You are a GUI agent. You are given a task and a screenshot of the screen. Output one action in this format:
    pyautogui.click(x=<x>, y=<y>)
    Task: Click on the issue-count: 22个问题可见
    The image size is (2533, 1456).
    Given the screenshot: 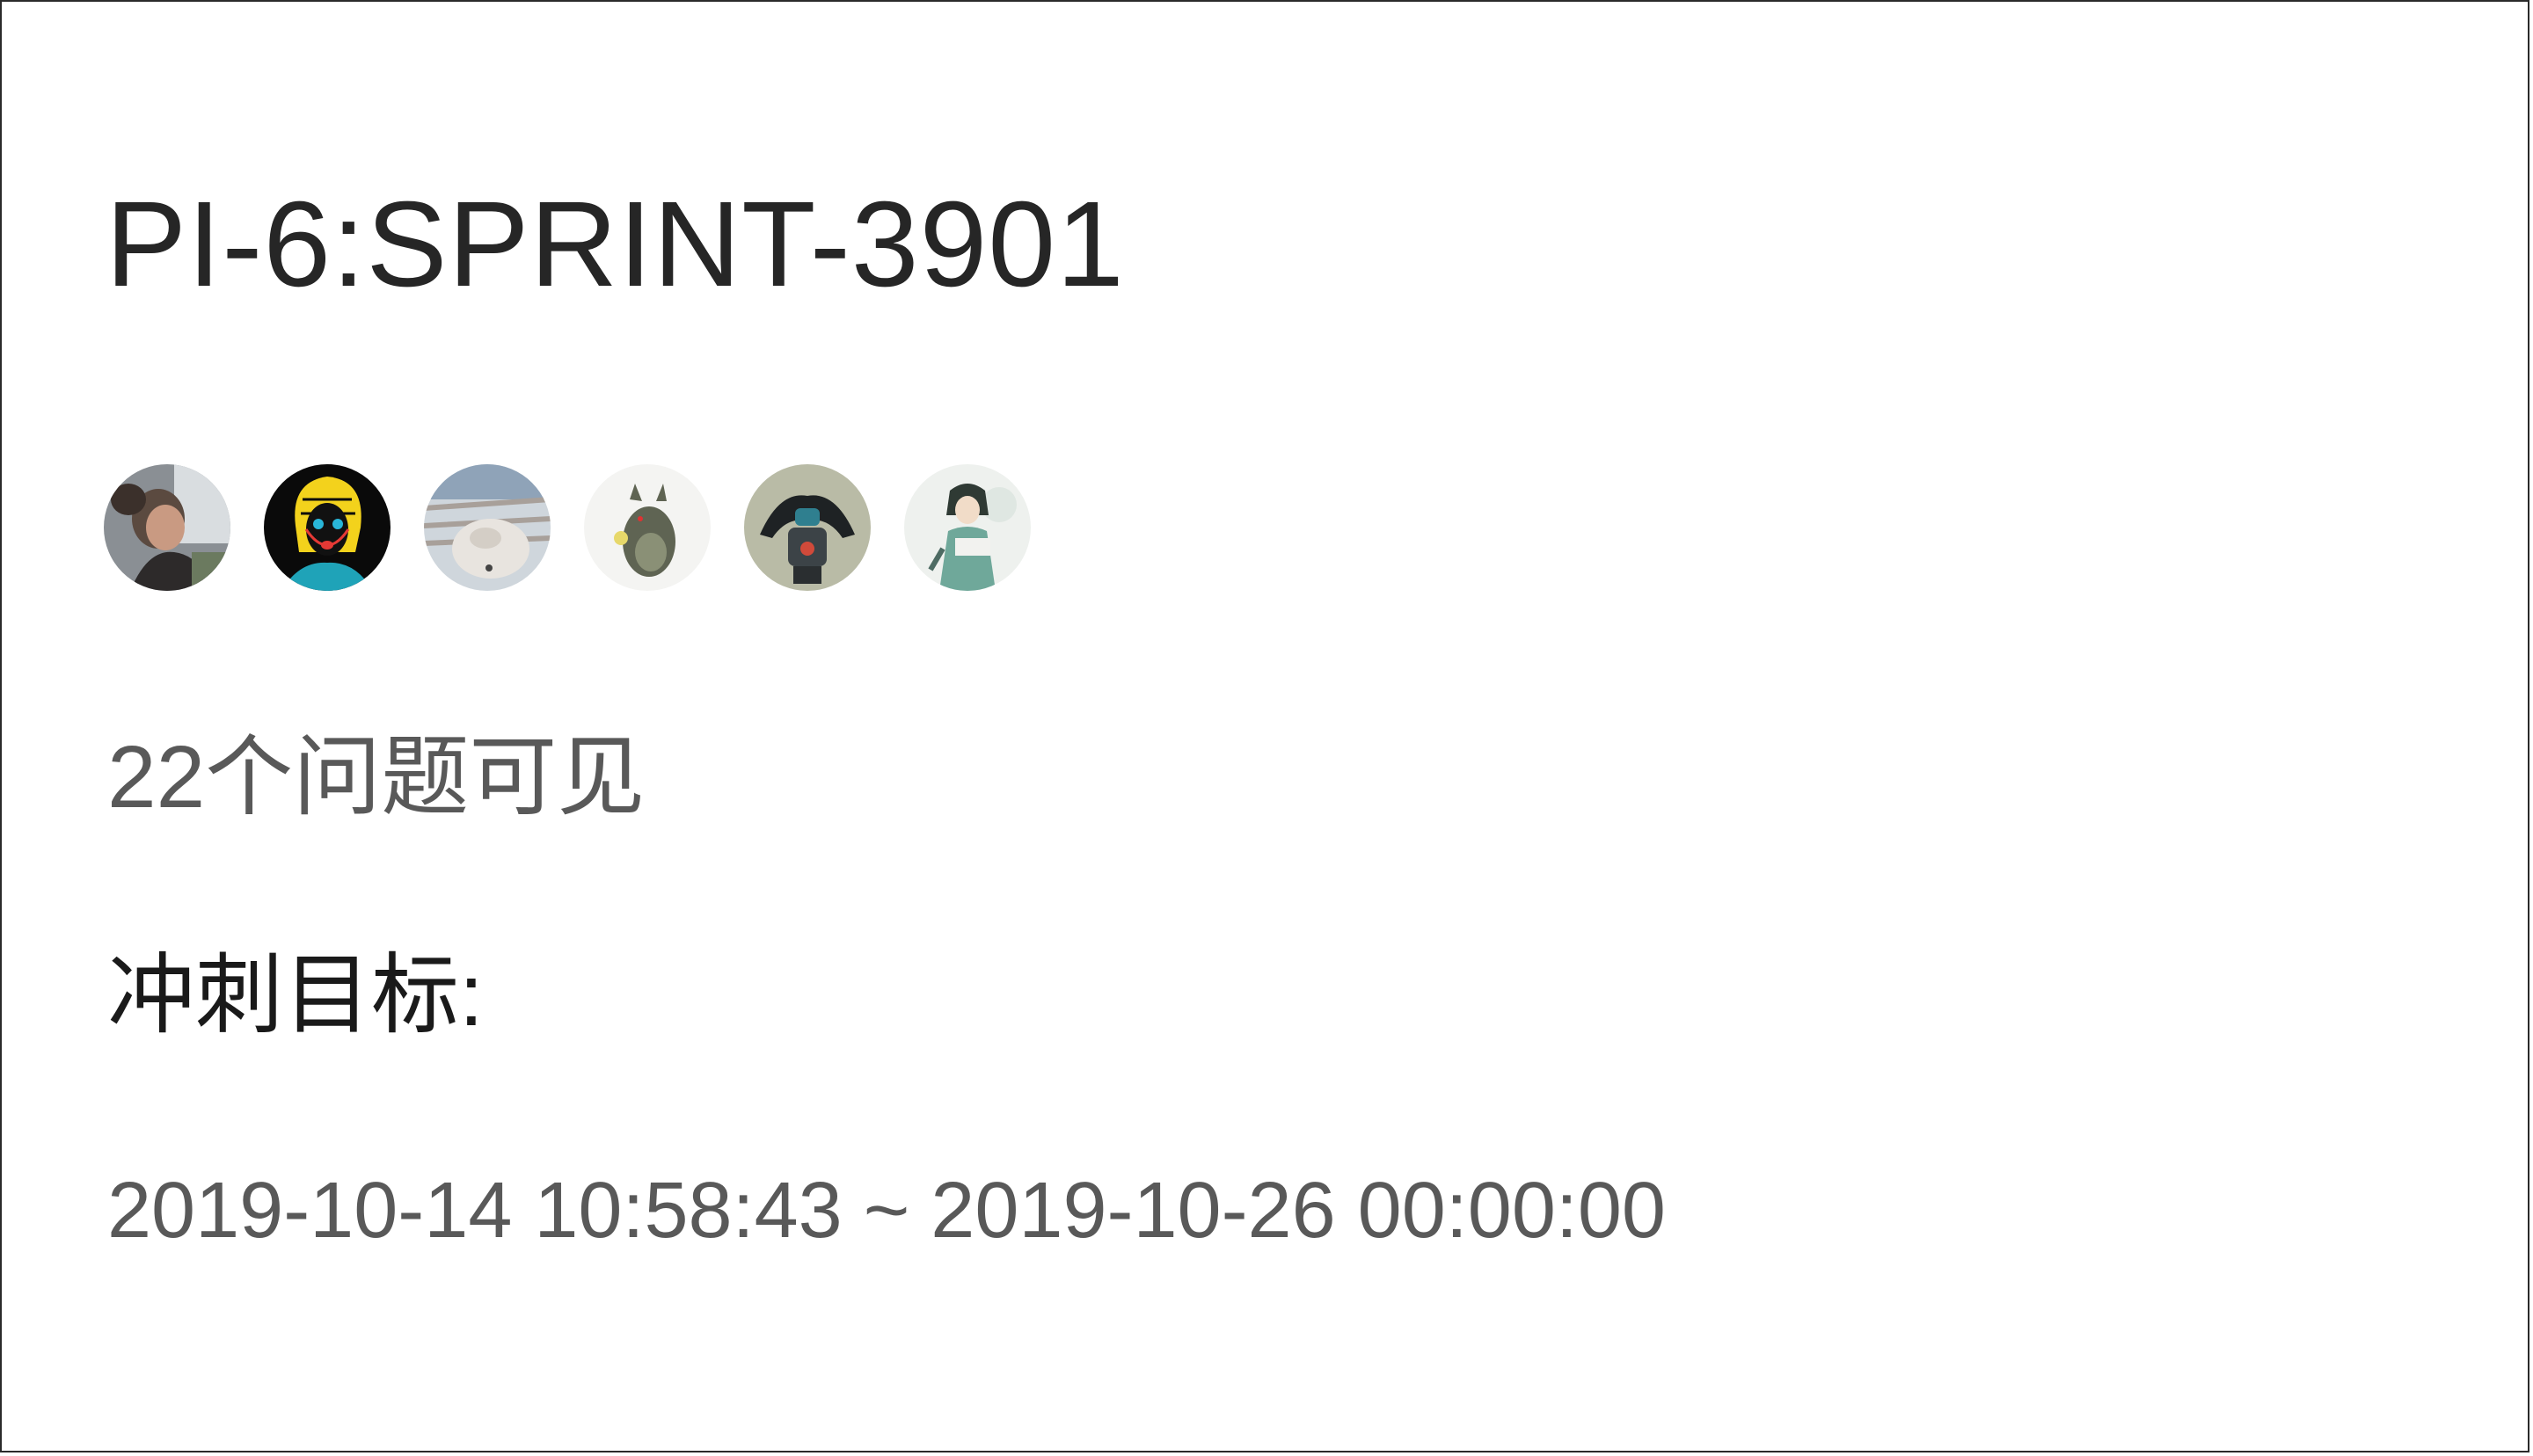 What is the action you would take?
    pyautogui.click(x=377, y=777)
    